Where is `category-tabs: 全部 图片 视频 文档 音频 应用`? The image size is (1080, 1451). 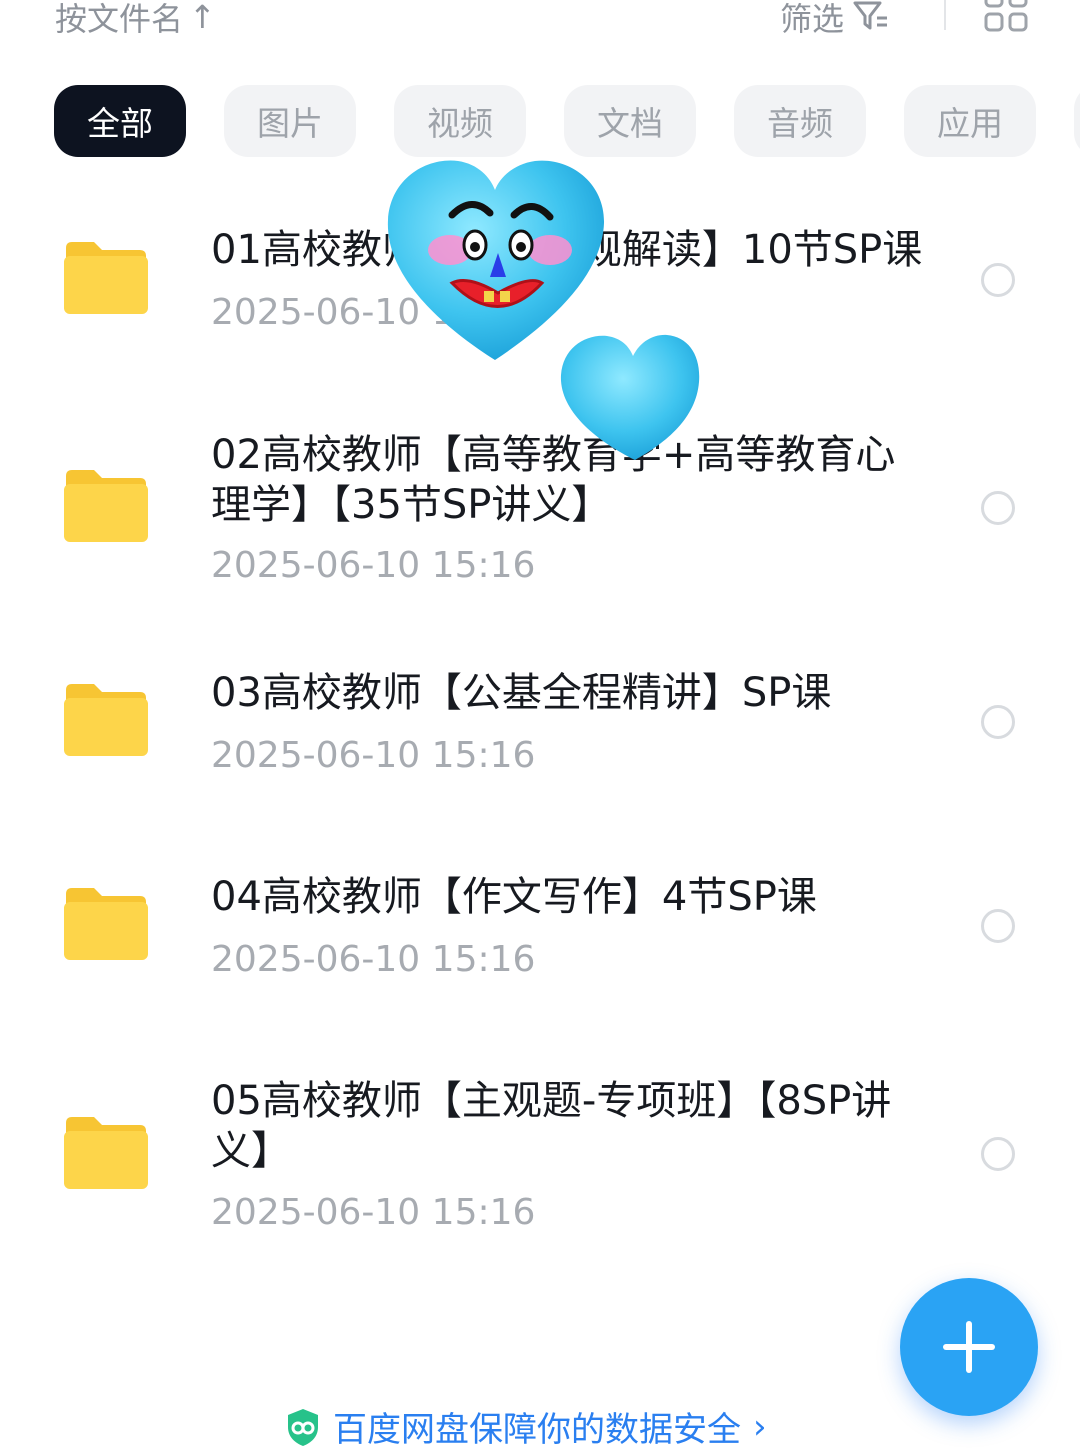 category-tabs: 全部 图片 视频 文档 音频 应用 is located at coordinates (567, 121).